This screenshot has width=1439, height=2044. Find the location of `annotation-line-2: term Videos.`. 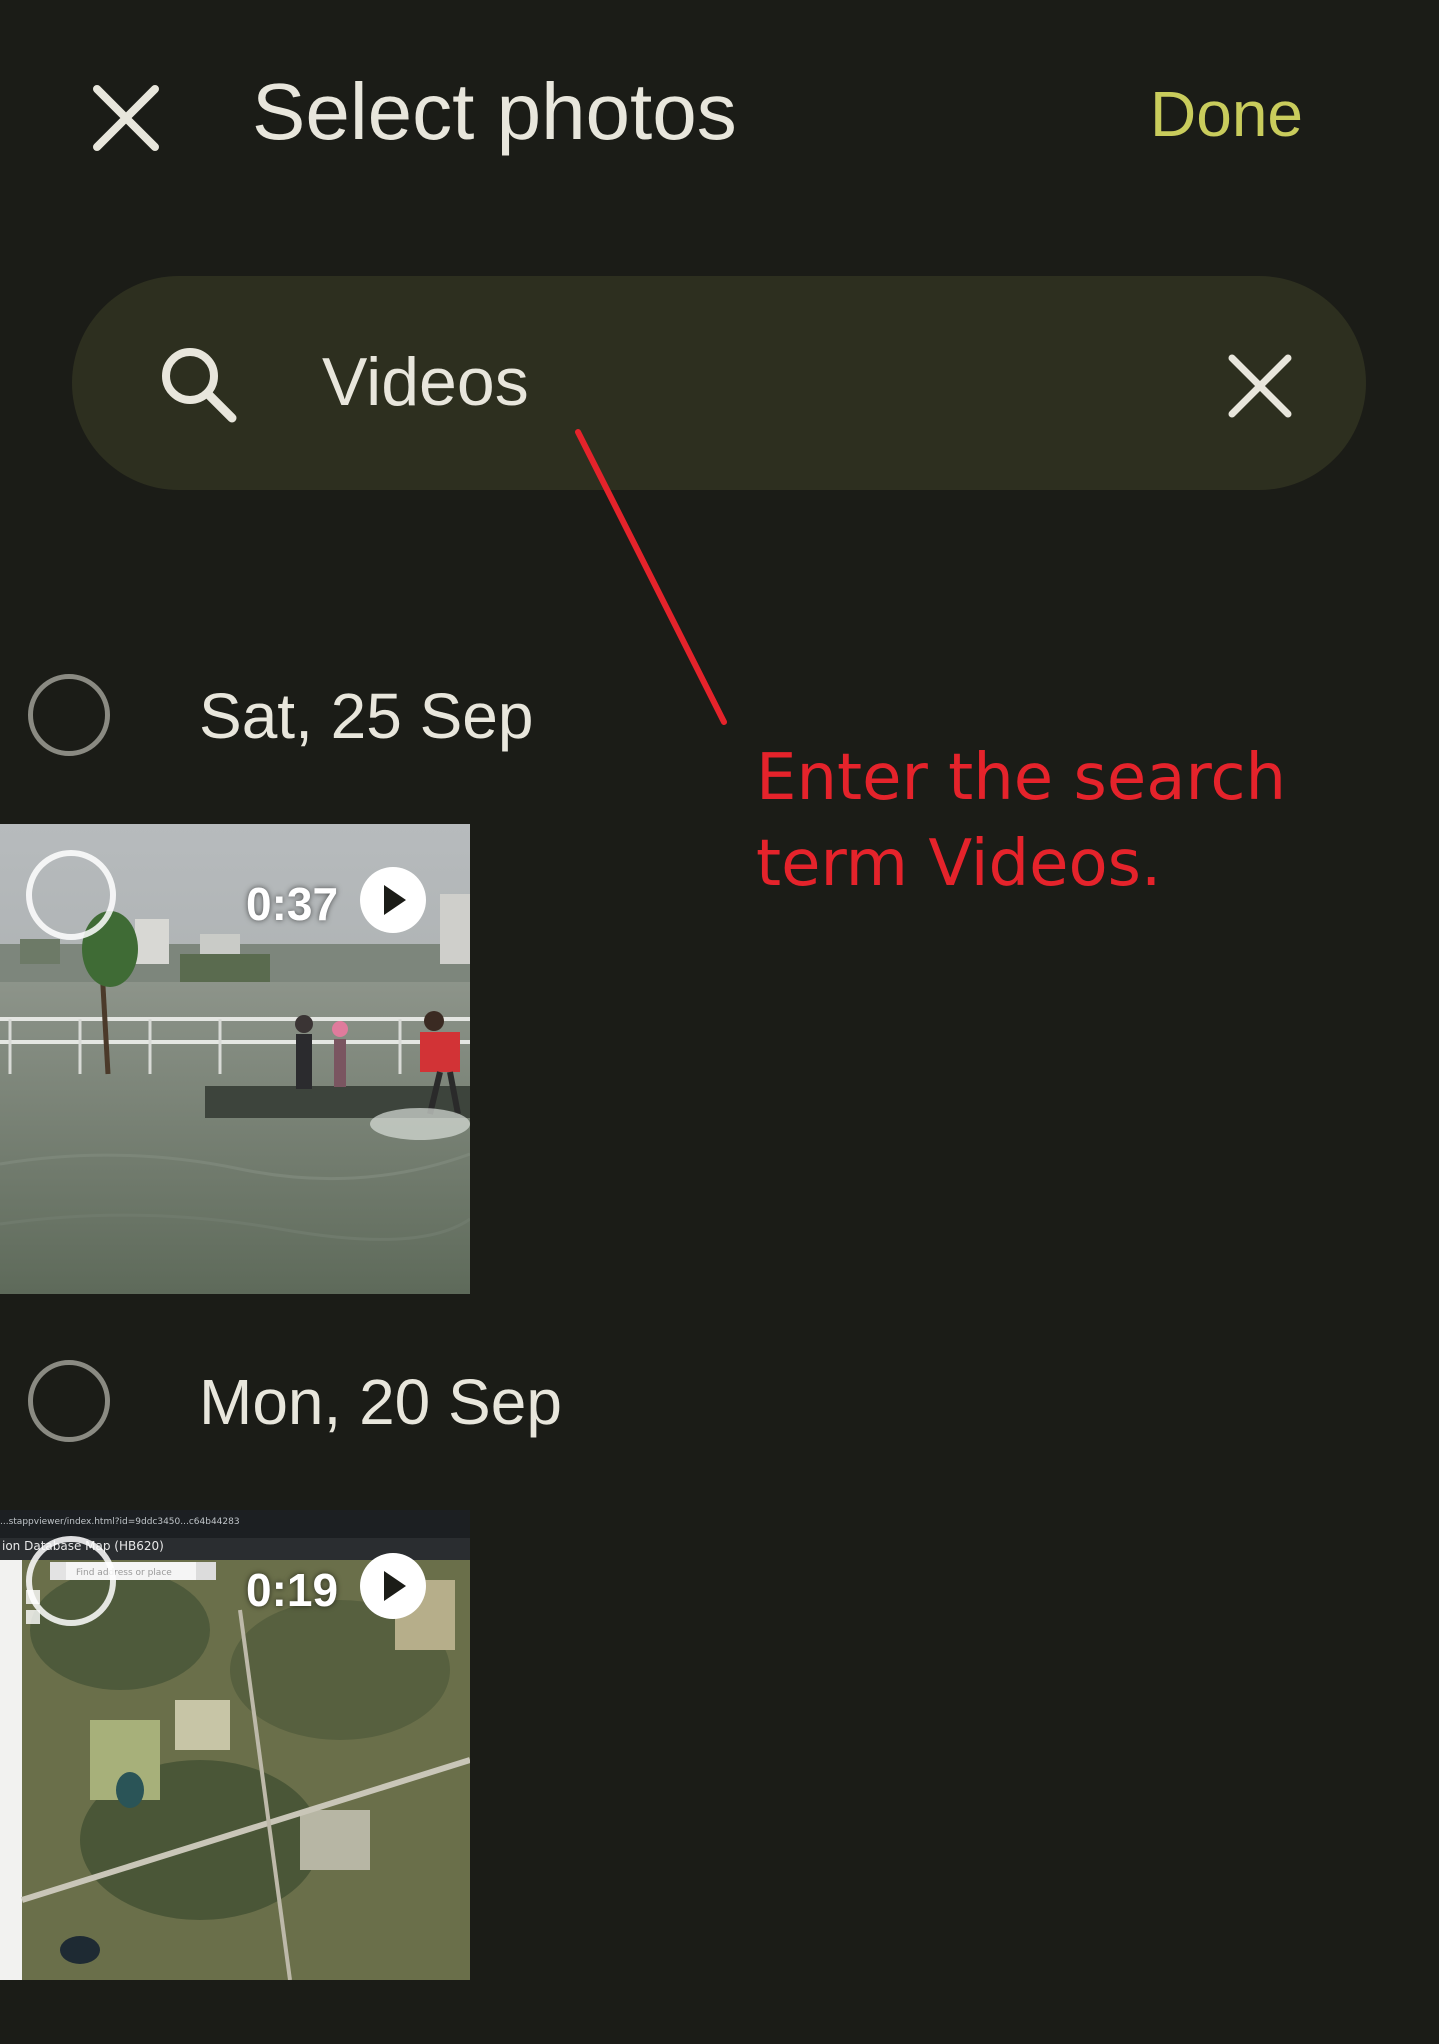

annotation-line-2: term Videos. is located at coordinates (959, 864).